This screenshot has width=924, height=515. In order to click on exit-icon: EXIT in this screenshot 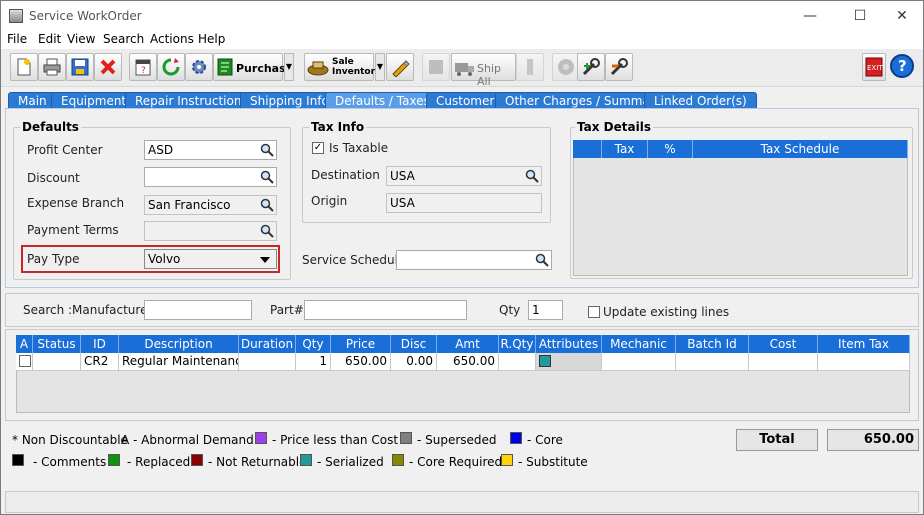, I will do `click(874, 67)`.